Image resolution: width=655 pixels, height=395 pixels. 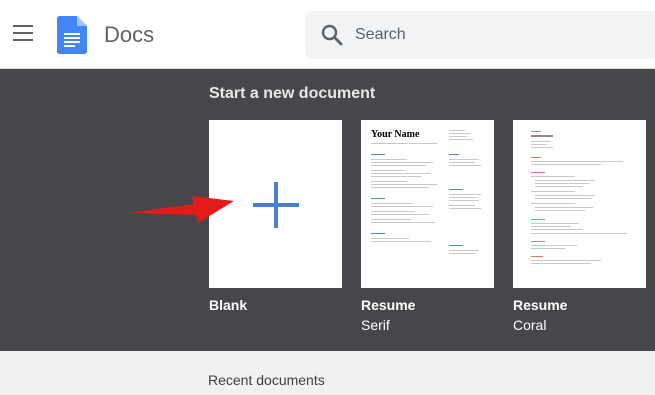 What do you see at coordinates (388, 305) in the screenshot?
I see `template-resume-serif-label: Resume` at bounding box center [388, 305].